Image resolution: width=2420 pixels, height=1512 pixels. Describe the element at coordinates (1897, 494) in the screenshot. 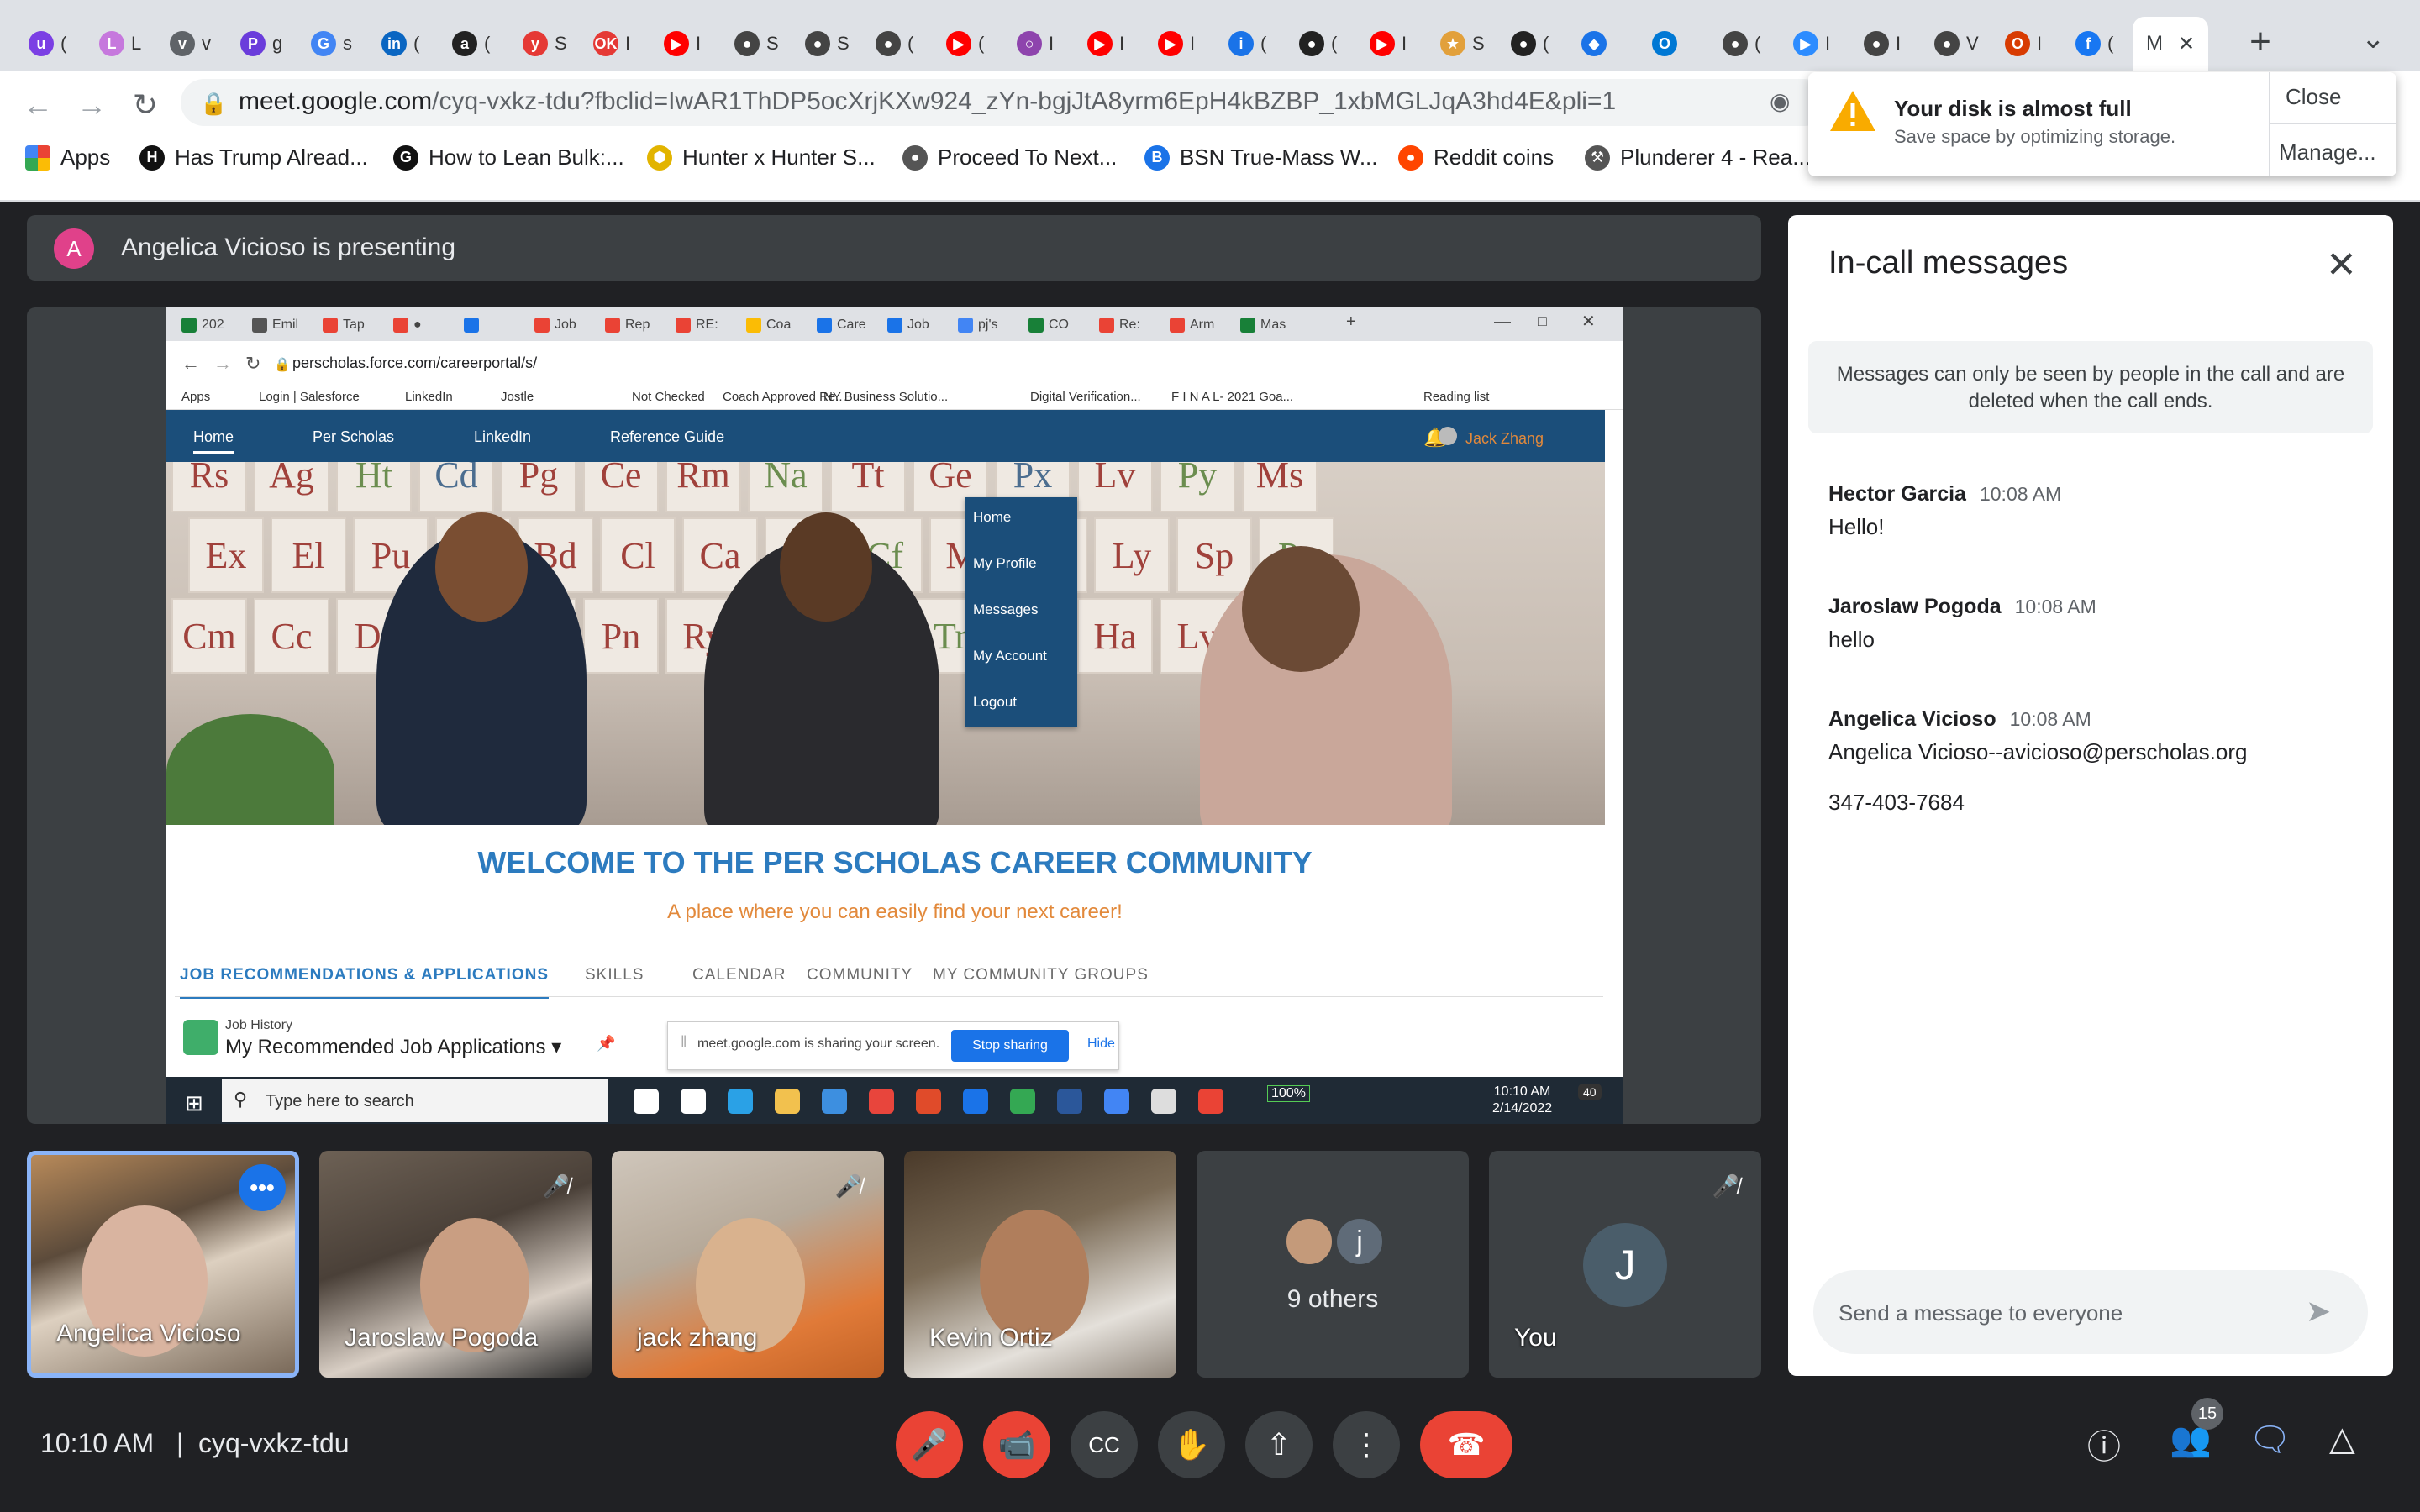

I see `sender-name: Hector Garcia` at that location.